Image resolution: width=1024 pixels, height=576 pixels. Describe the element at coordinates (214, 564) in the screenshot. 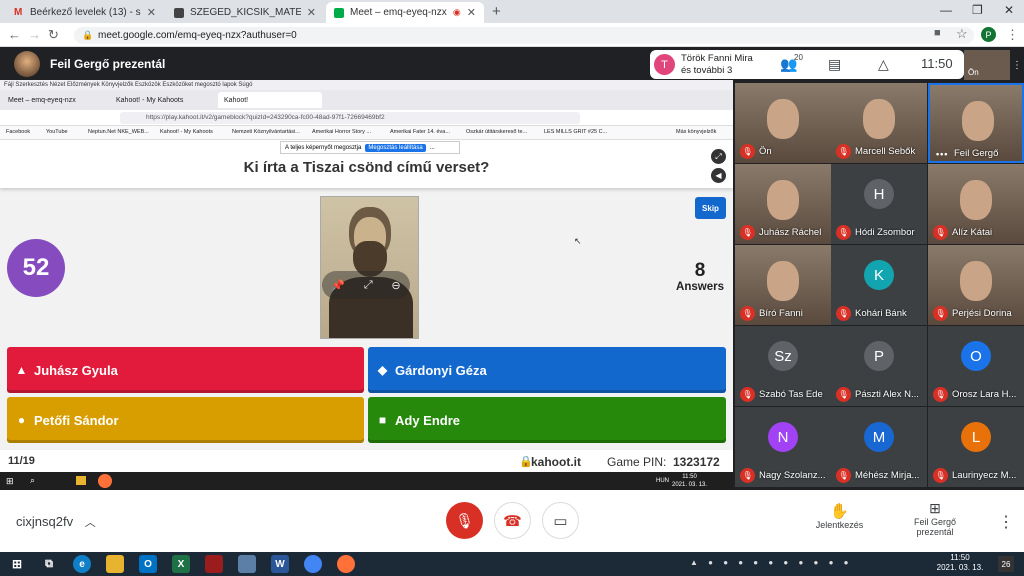

I see `app-icon` at that location.